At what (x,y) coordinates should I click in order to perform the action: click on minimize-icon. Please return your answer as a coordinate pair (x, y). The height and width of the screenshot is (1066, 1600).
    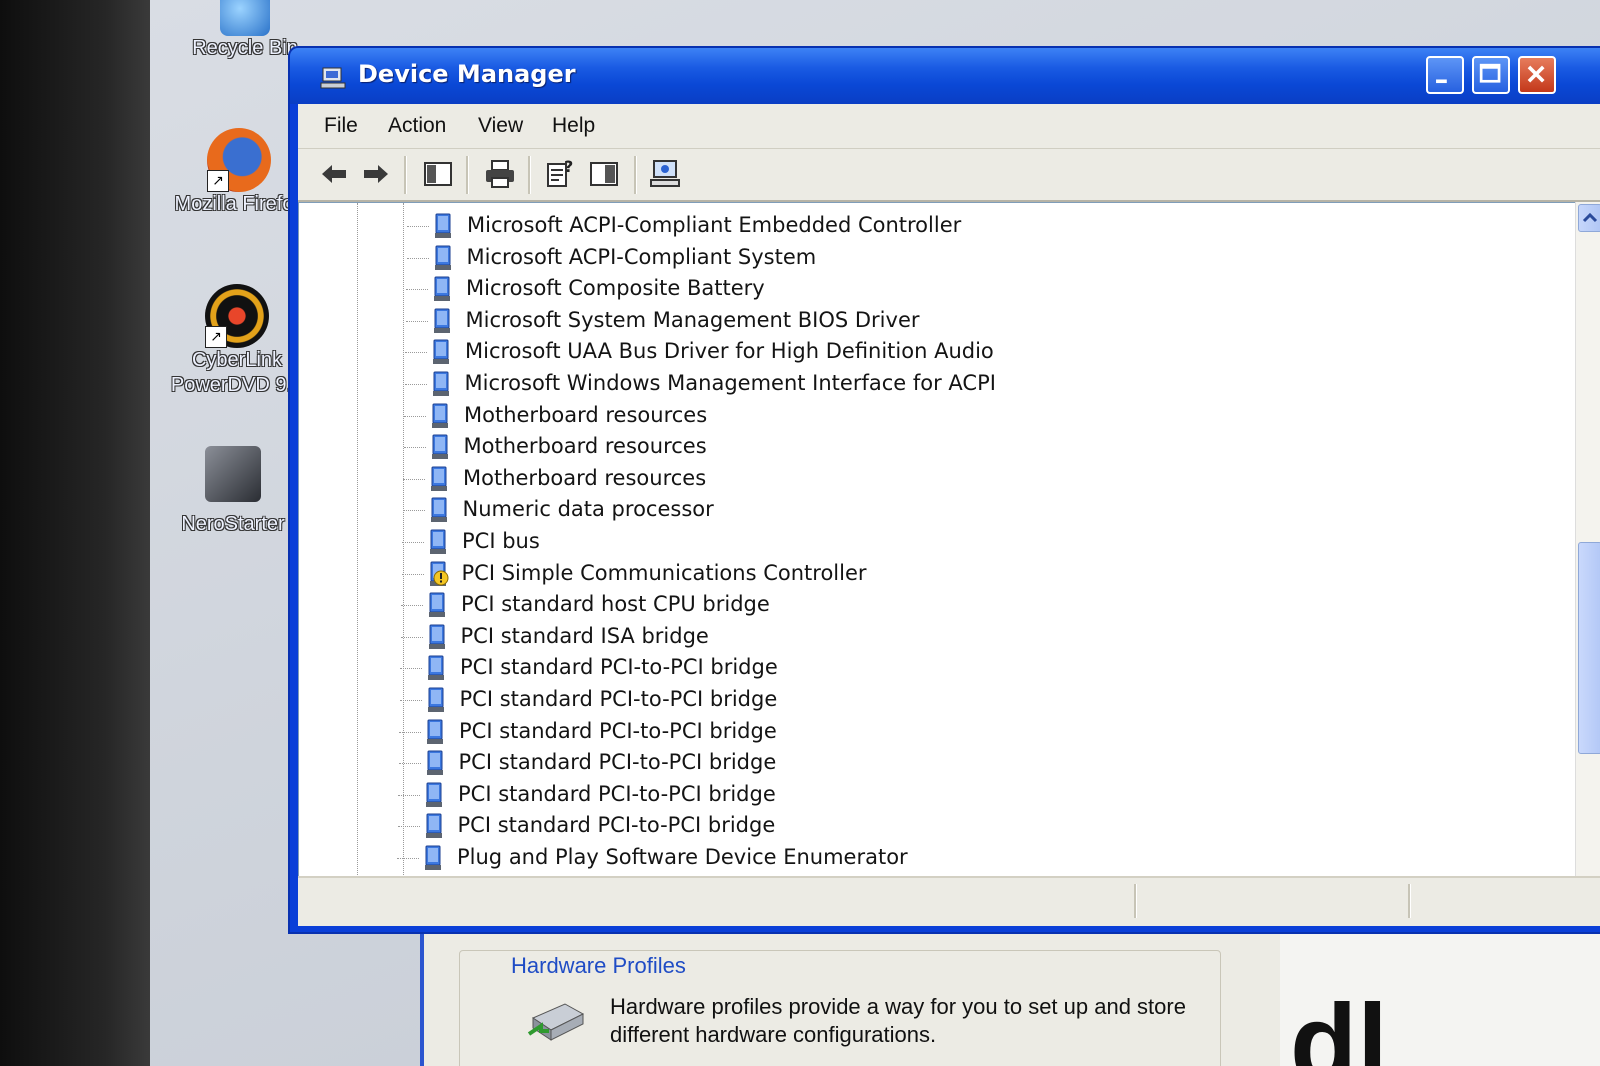
    Looking at the image, I should click on (1441, 81).